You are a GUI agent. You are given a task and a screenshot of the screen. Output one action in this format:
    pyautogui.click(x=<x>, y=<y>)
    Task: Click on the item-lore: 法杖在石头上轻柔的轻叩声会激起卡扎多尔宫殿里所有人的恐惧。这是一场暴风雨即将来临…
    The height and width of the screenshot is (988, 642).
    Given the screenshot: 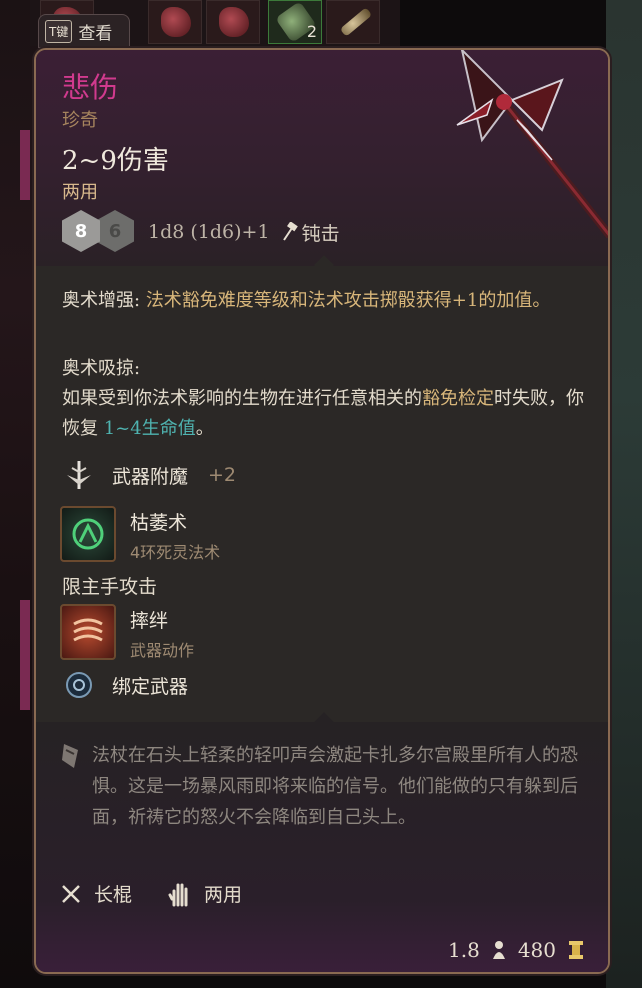 What is the action you would take?
    pyautogui.click(x=335, y=786)
    